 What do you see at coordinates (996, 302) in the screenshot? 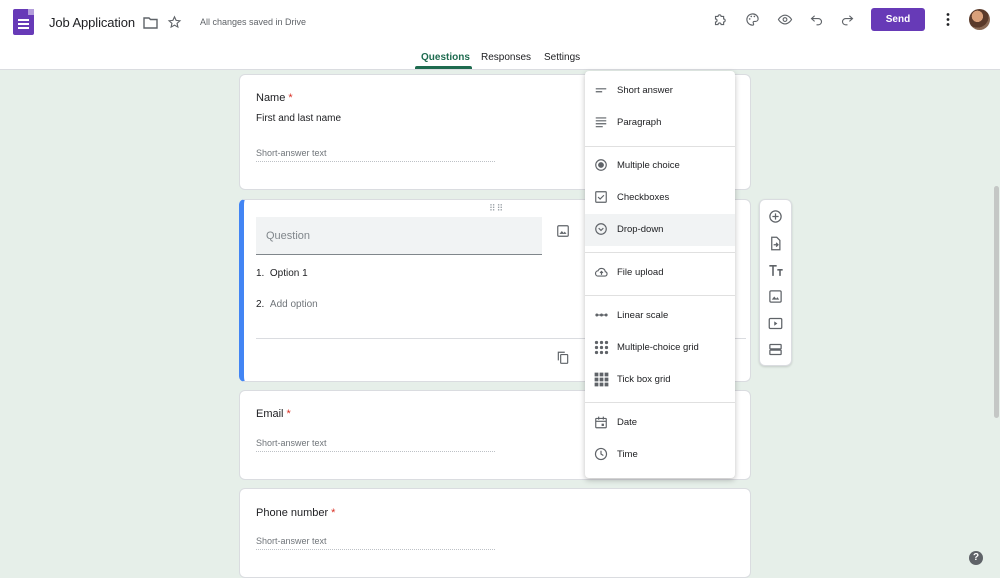
I see `page-scrollbar` at bounding box center [996, 302].